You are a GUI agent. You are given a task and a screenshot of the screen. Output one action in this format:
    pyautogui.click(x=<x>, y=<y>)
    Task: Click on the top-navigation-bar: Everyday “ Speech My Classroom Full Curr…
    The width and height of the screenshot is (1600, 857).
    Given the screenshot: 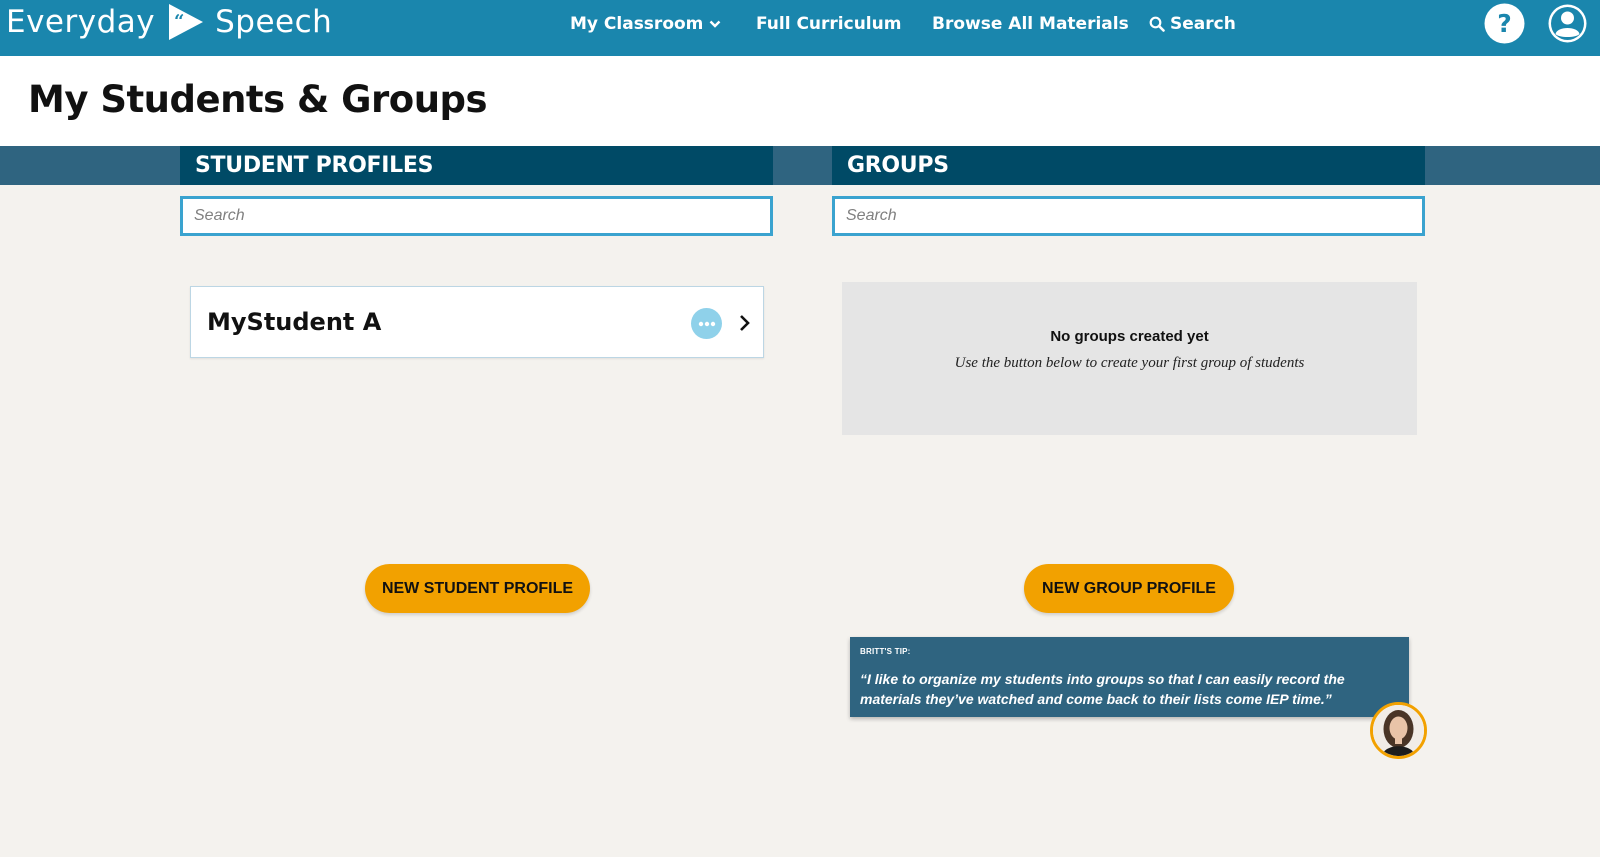 What is the action you would take?
    pyautogui.click(x=800, y=28)
    